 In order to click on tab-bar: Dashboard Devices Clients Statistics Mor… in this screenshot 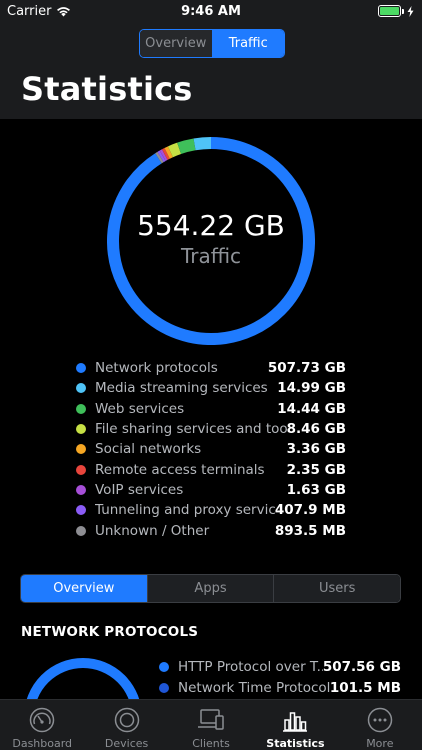, I will do `click(211, 724)`.